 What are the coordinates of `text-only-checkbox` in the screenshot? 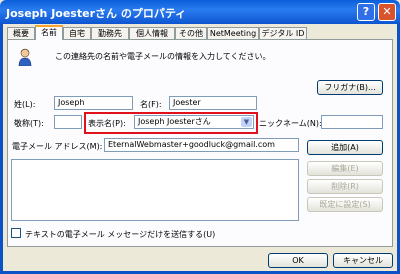 It's located at (16, 233).